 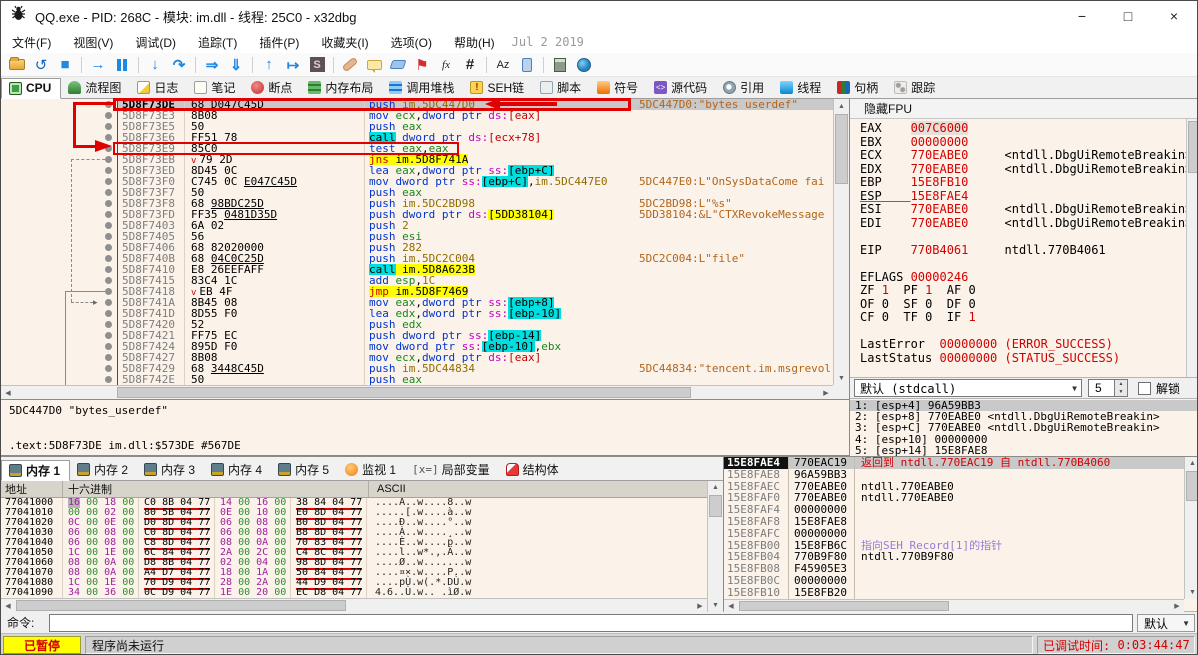 What do you see at coordinates (215, 87) in the screenshot?
I see `tab-notes: 笔记` at bounding box center [215, 87].